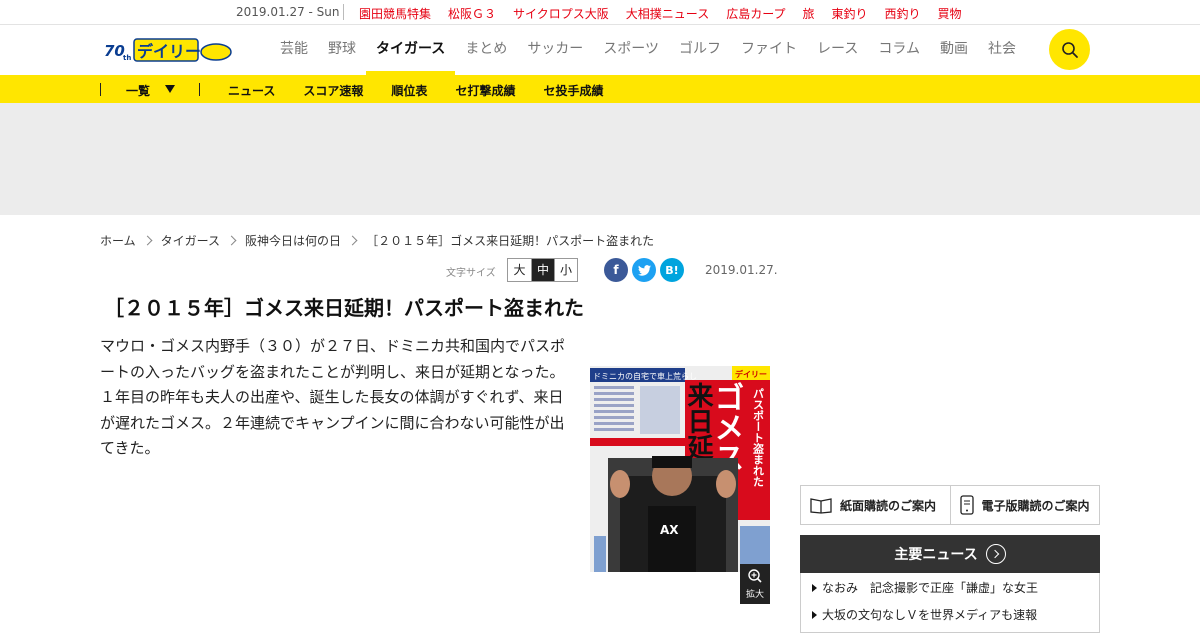  What do you see at coordinates (127, 58) in the screenshot?
I see `svg-text: th` at bounding box center [127, 58].